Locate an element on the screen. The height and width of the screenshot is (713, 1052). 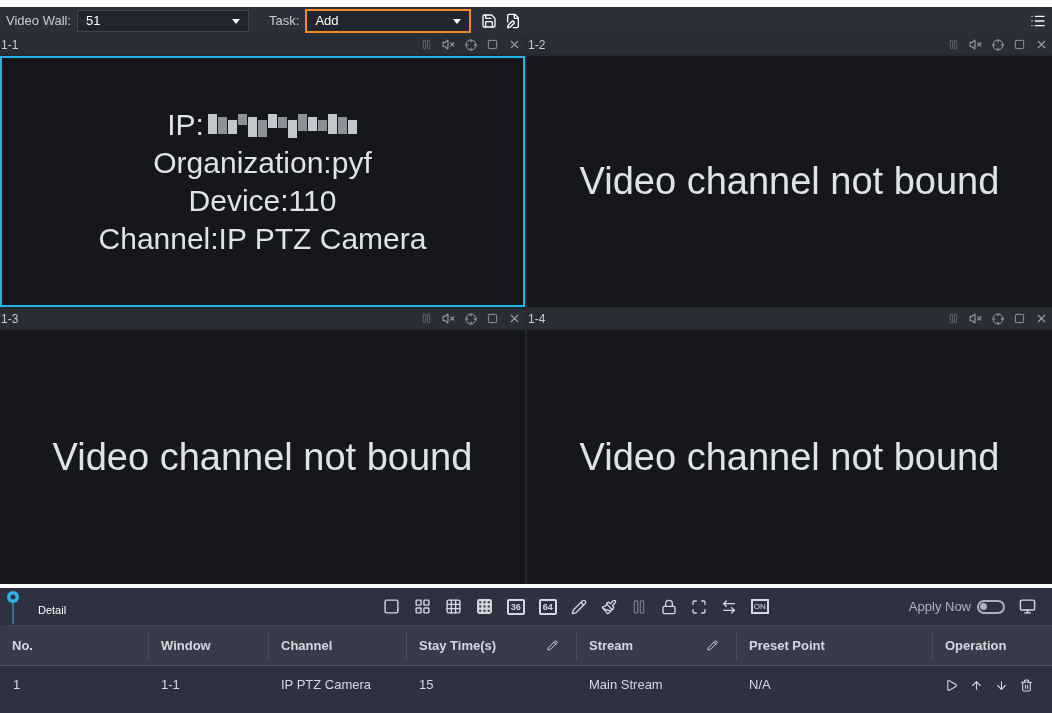
table-cell-text: IP PTZ Camera is located at coordinates (326, 685).